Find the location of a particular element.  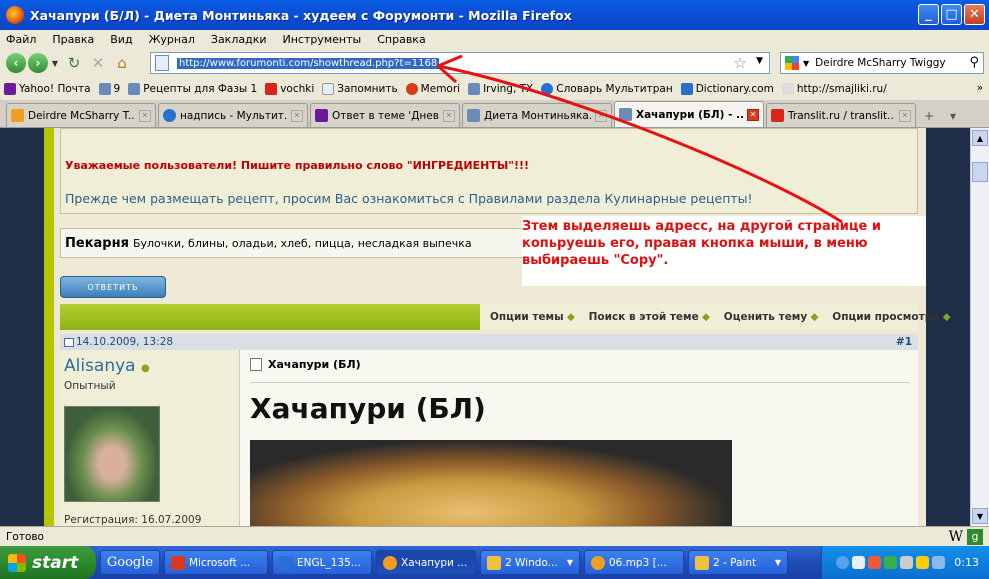

search-input: Deirdre McSharry Twiggy is located at coordinates (880, 63).